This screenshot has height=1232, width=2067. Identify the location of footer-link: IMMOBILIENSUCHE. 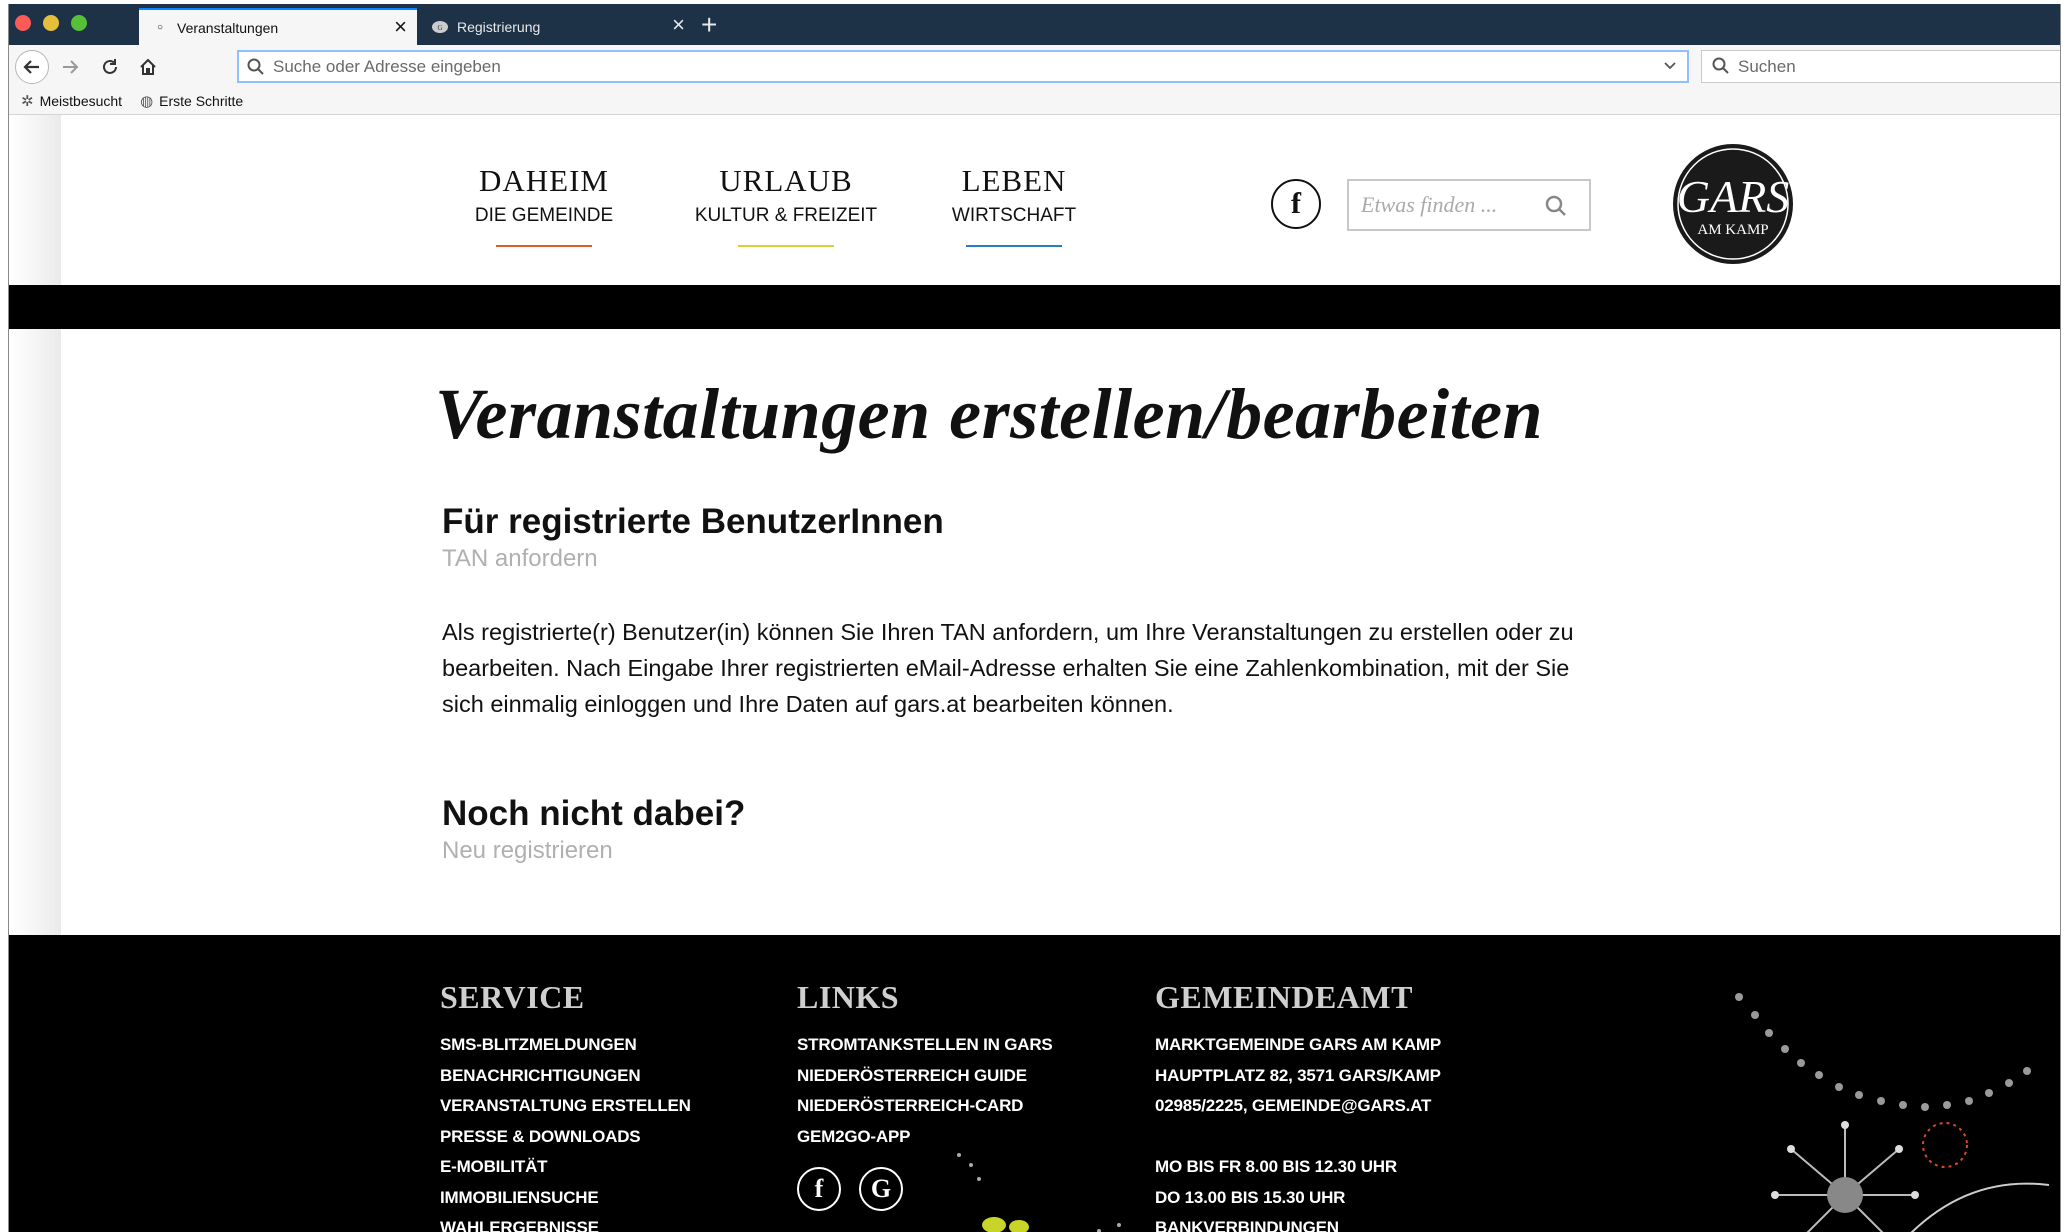
(565, 1198).